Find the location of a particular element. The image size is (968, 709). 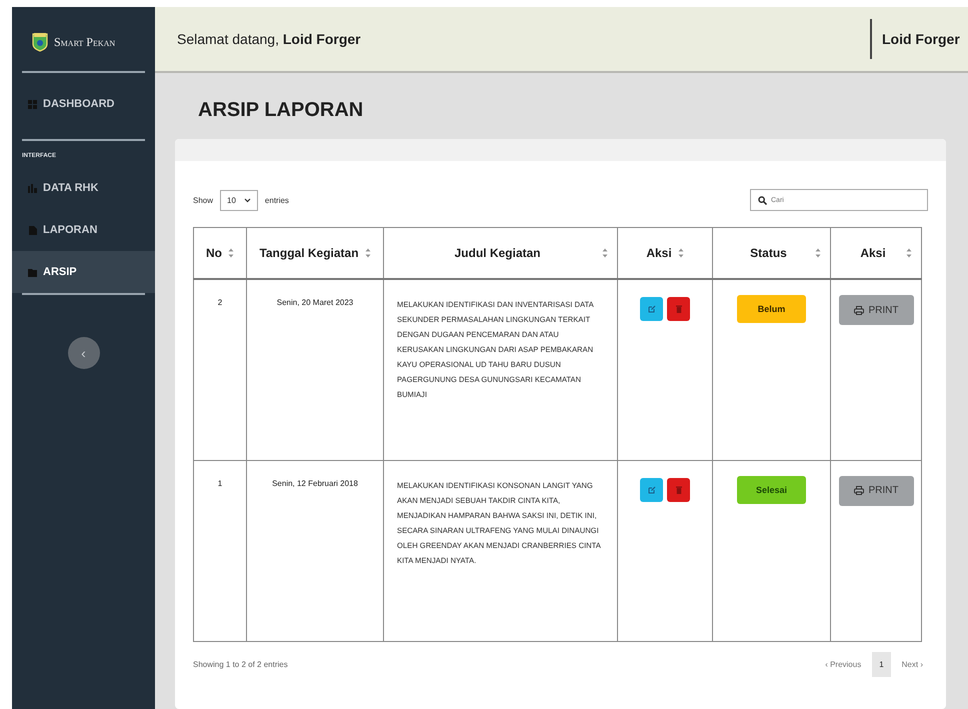

page-link: 1 is located at coordinates (881, 664).